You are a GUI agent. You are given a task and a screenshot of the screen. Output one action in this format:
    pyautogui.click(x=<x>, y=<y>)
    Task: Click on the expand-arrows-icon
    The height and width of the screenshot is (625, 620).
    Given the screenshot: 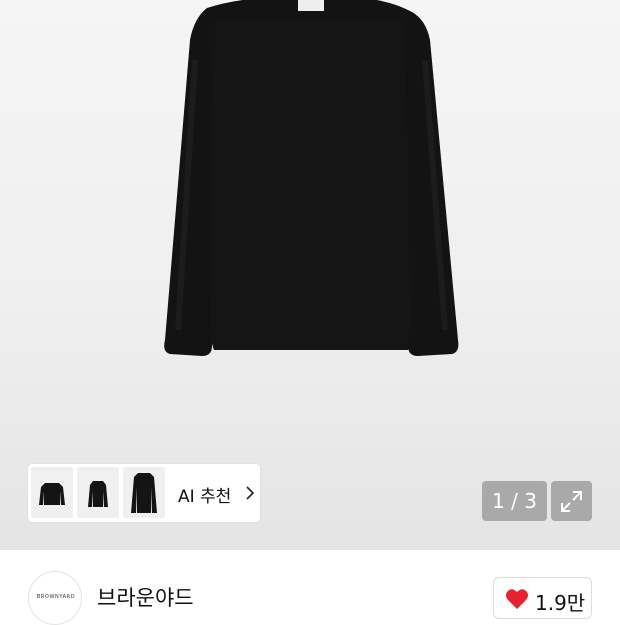 What is the action you would take?
    pyautogui.click(x=571, y=501)
    